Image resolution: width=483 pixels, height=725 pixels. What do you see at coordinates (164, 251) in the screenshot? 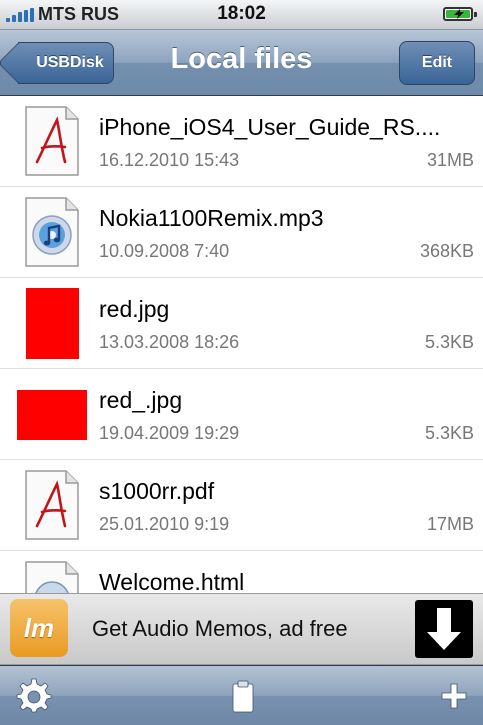
I see `file-date: 10.09.2008 7:40` at bounding box center [164, 251].